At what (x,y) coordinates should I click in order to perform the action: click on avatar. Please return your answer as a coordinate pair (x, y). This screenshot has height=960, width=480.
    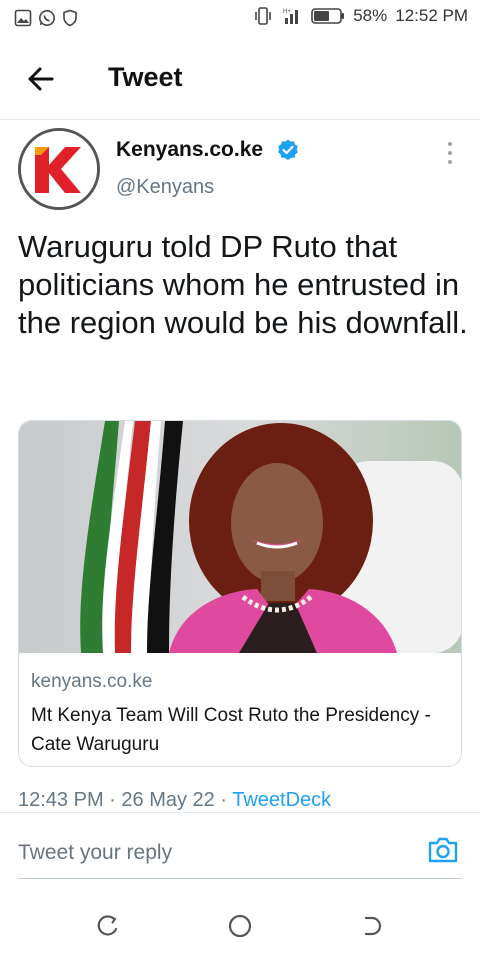
    Looking at the image, I should click on (59, 169).